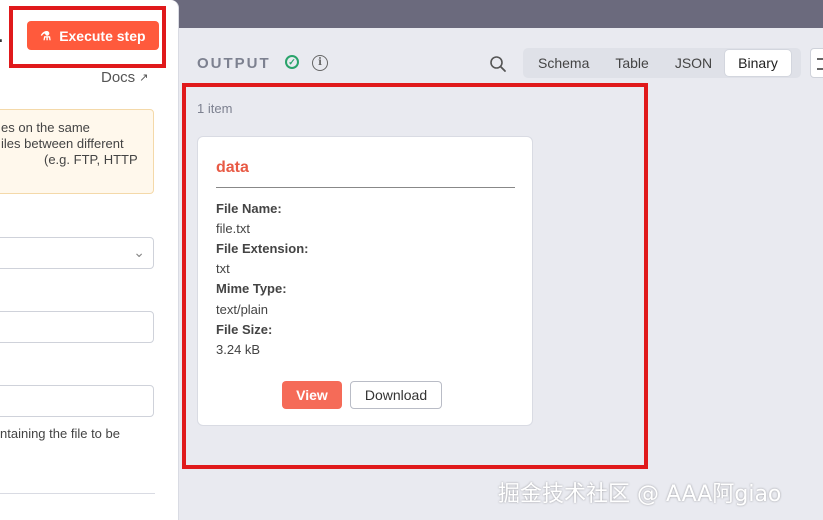 The width and height of the screenshot is (823, 520). I want to click on file-name-input, so click(77, 327).